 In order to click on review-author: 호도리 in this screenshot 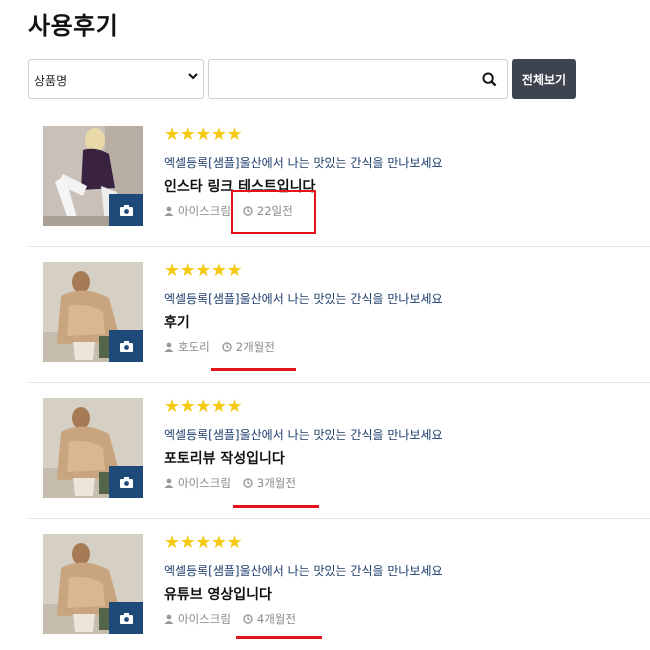, I will do `click(194, 347)`.